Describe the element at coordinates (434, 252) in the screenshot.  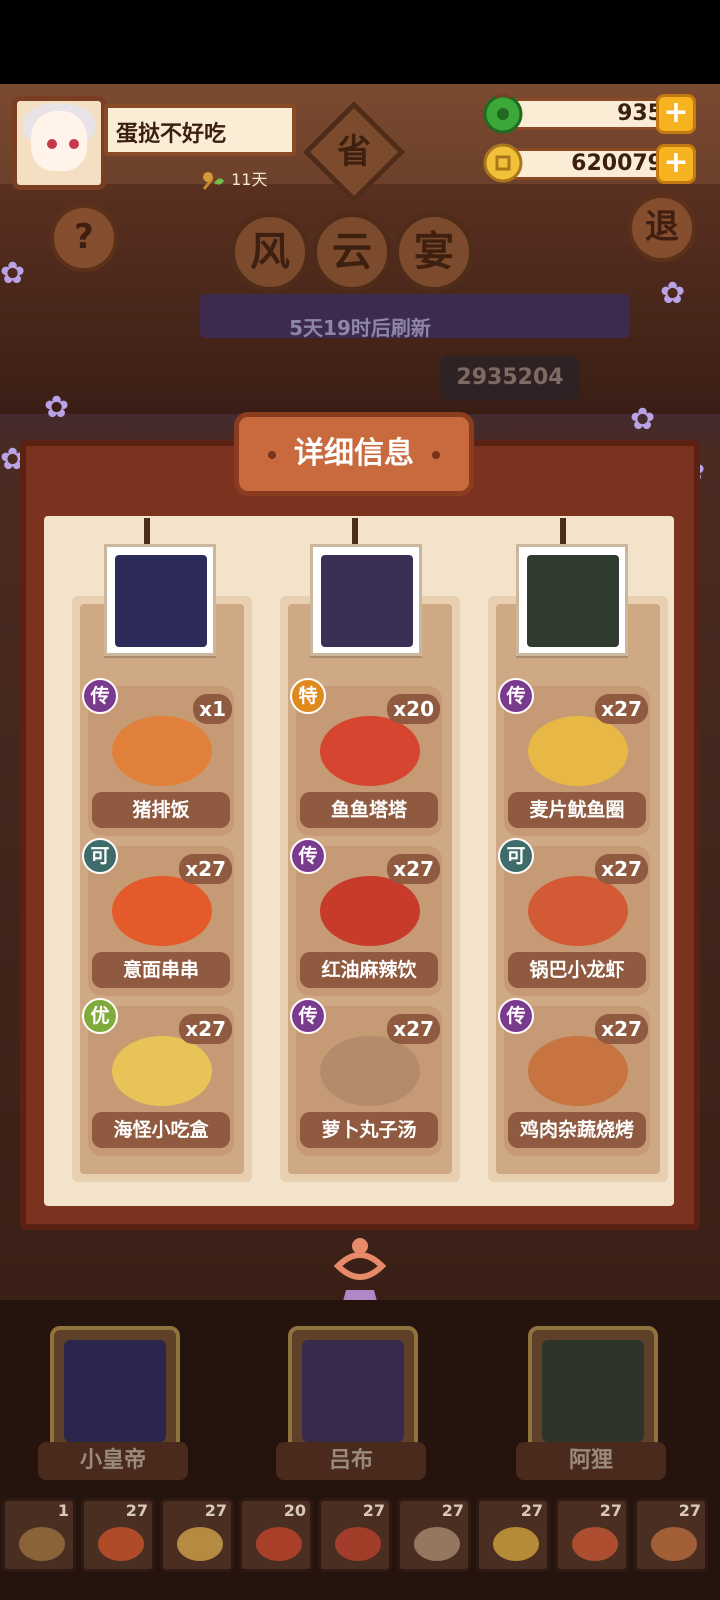
I see `title-char: 宴` at that location.